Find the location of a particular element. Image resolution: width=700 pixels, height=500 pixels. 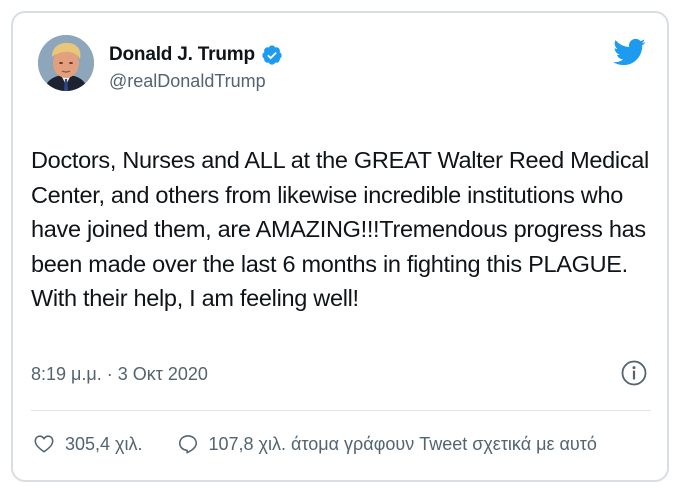

heart-icon is located at coordinates (44, 444).